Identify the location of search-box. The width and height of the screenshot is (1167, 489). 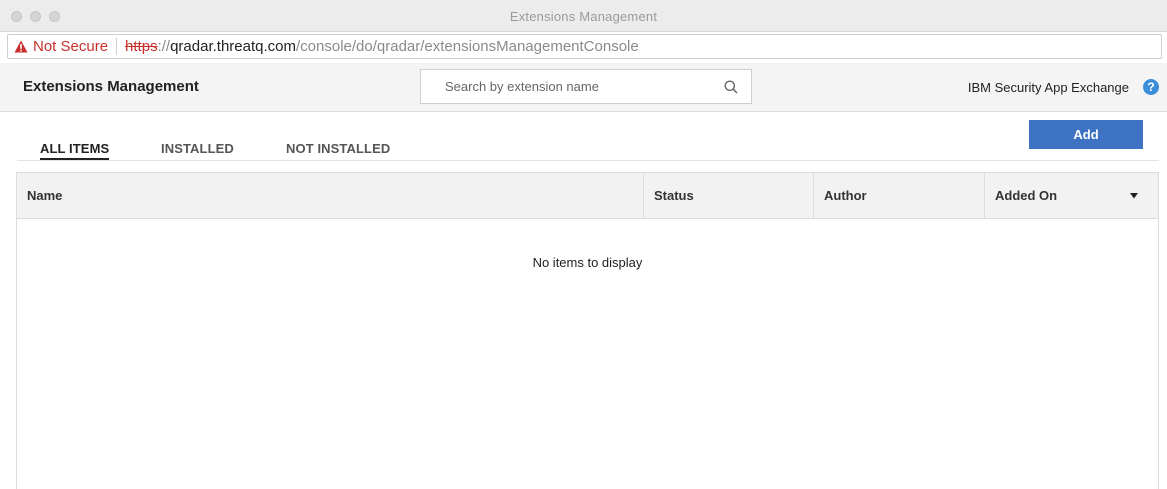
(586, 86).